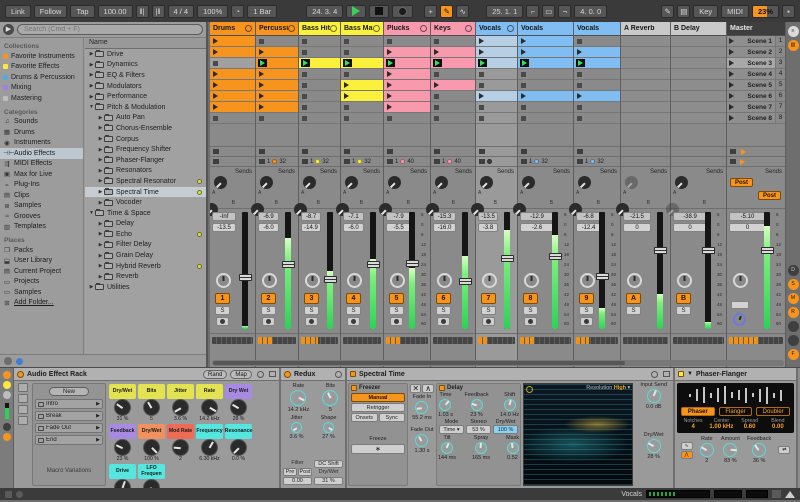 This screenshot has width=800, height=502. Describe the element at coordinates (311, 227) in the screenshot. I see `volume-display: -14.9` at that location.